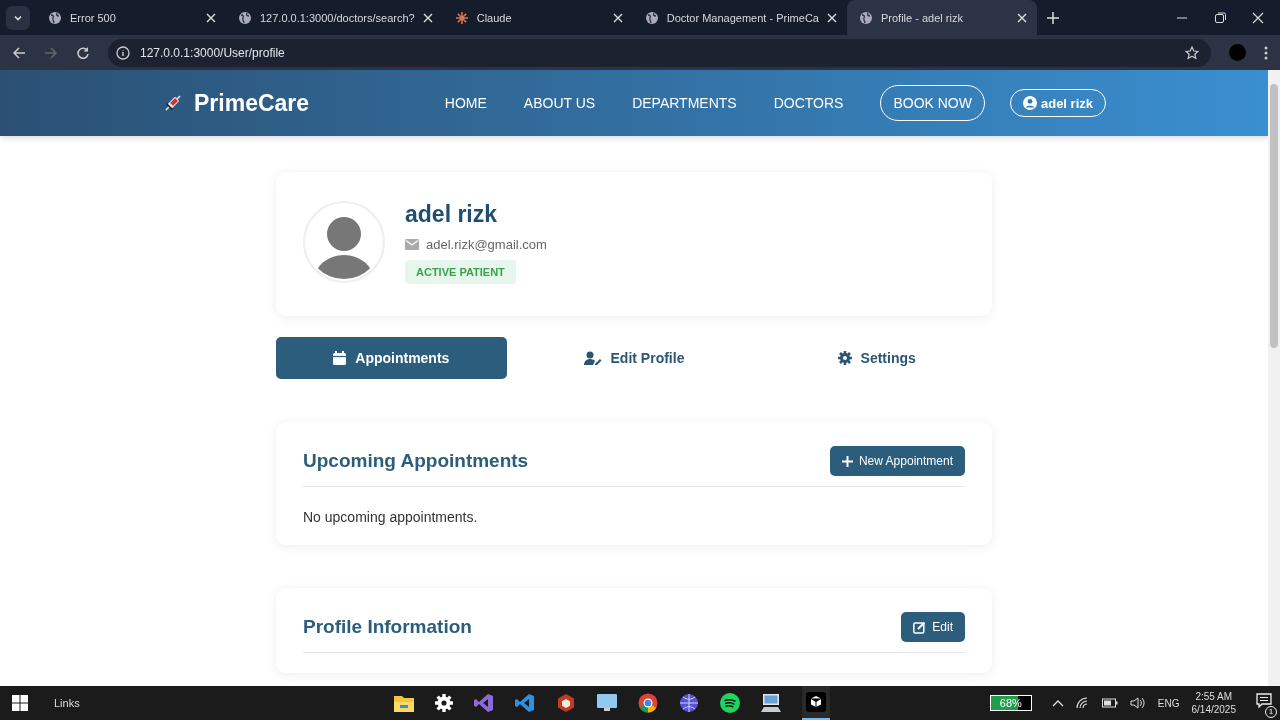 The width and height of the screenshot is (1280, 720). Describe the element at coordinates (808, 103) in the screenshot. I see `nav-link: DOCTORS` at that location.